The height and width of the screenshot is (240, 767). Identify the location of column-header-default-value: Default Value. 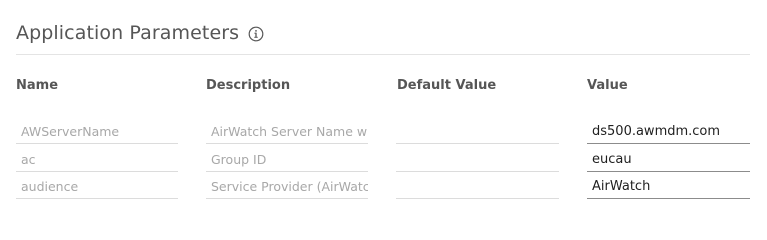
(447, 85).